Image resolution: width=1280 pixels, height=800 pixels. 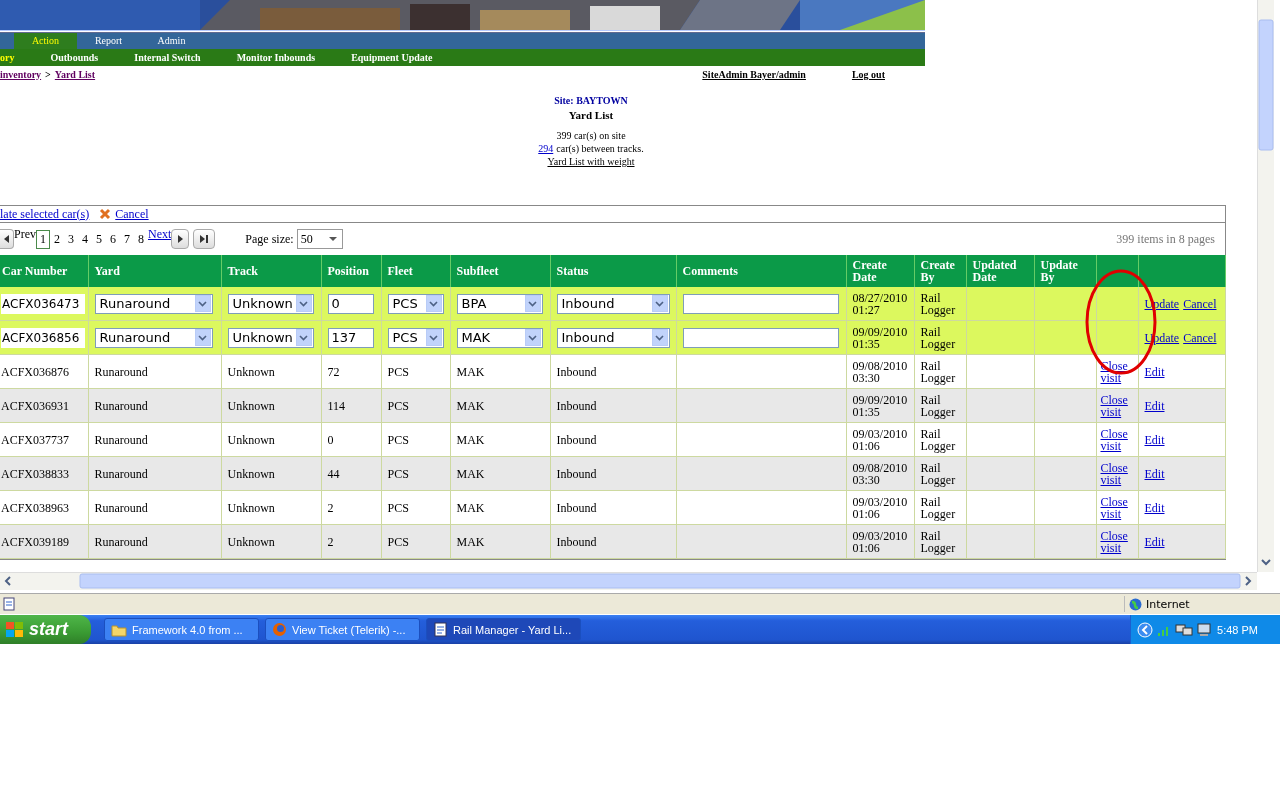 I want to click on breadcrumb-link: inventory, so click(x=21, y=74).